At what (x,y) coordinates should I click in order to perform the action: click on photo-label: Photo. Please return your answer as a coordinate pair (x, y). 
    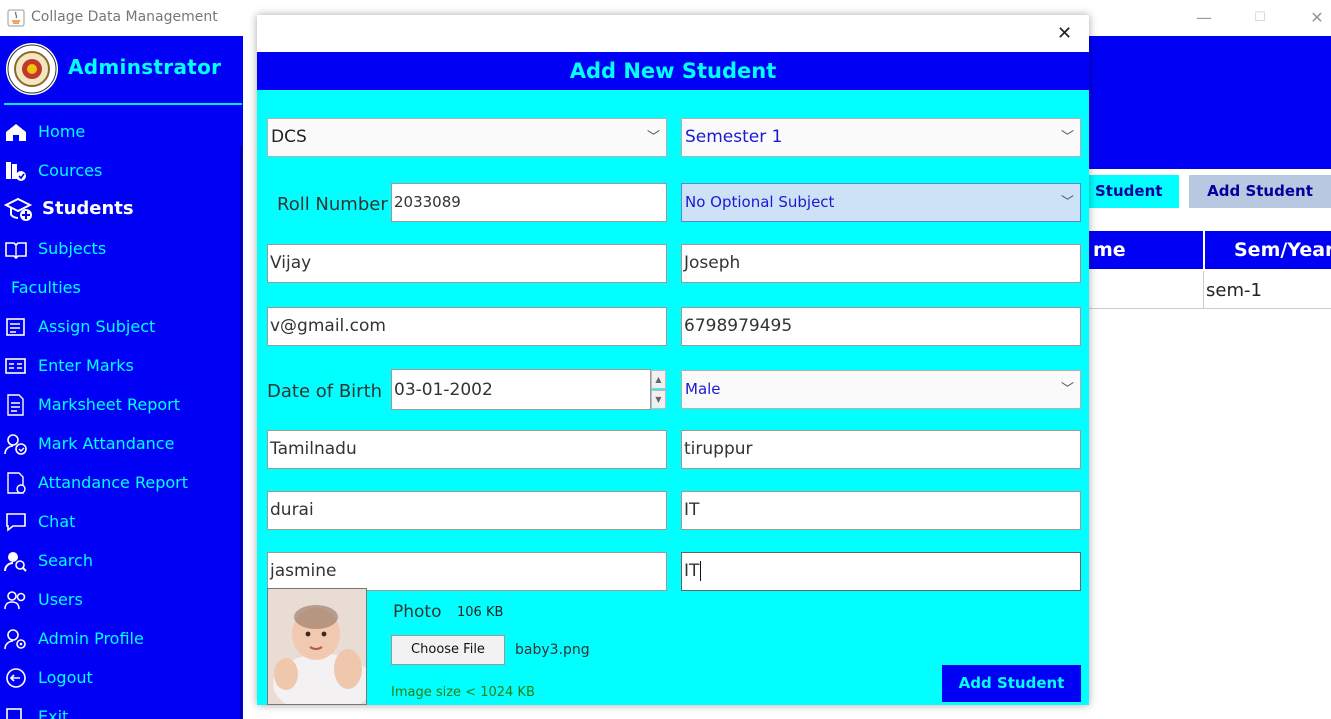
    Looking at the image, I should click on (417, 612).